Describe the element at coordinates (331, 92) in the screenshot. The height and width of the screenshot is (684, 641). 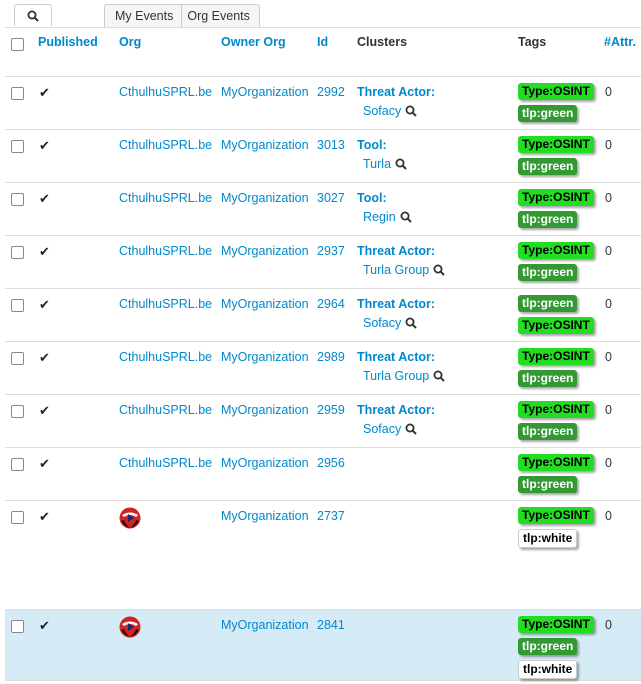
I see `event-id-link: 2992` at that location.